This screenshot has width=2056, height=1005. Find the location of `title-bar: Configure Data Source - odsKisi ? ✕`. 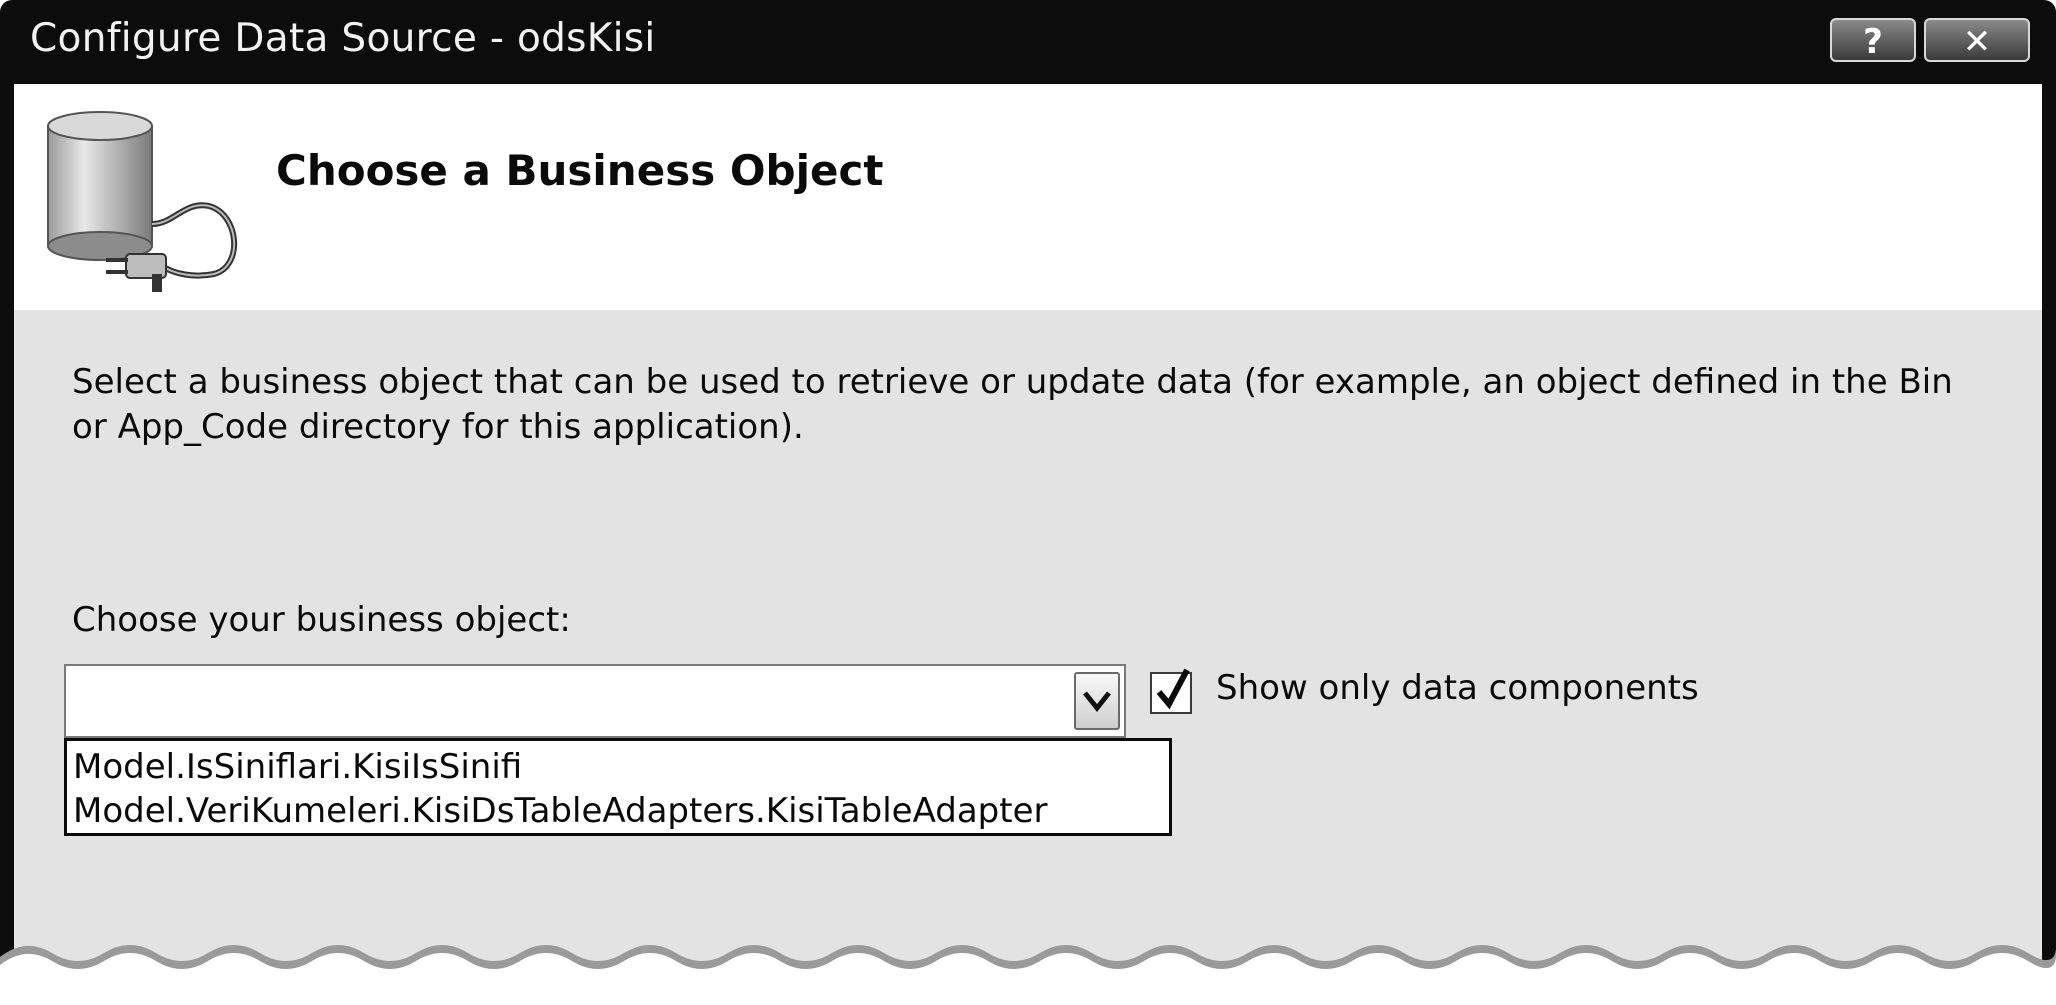

title-bar: Configure Data Source - odsKisi ? ✕ is located at coordinates (1028, 42).